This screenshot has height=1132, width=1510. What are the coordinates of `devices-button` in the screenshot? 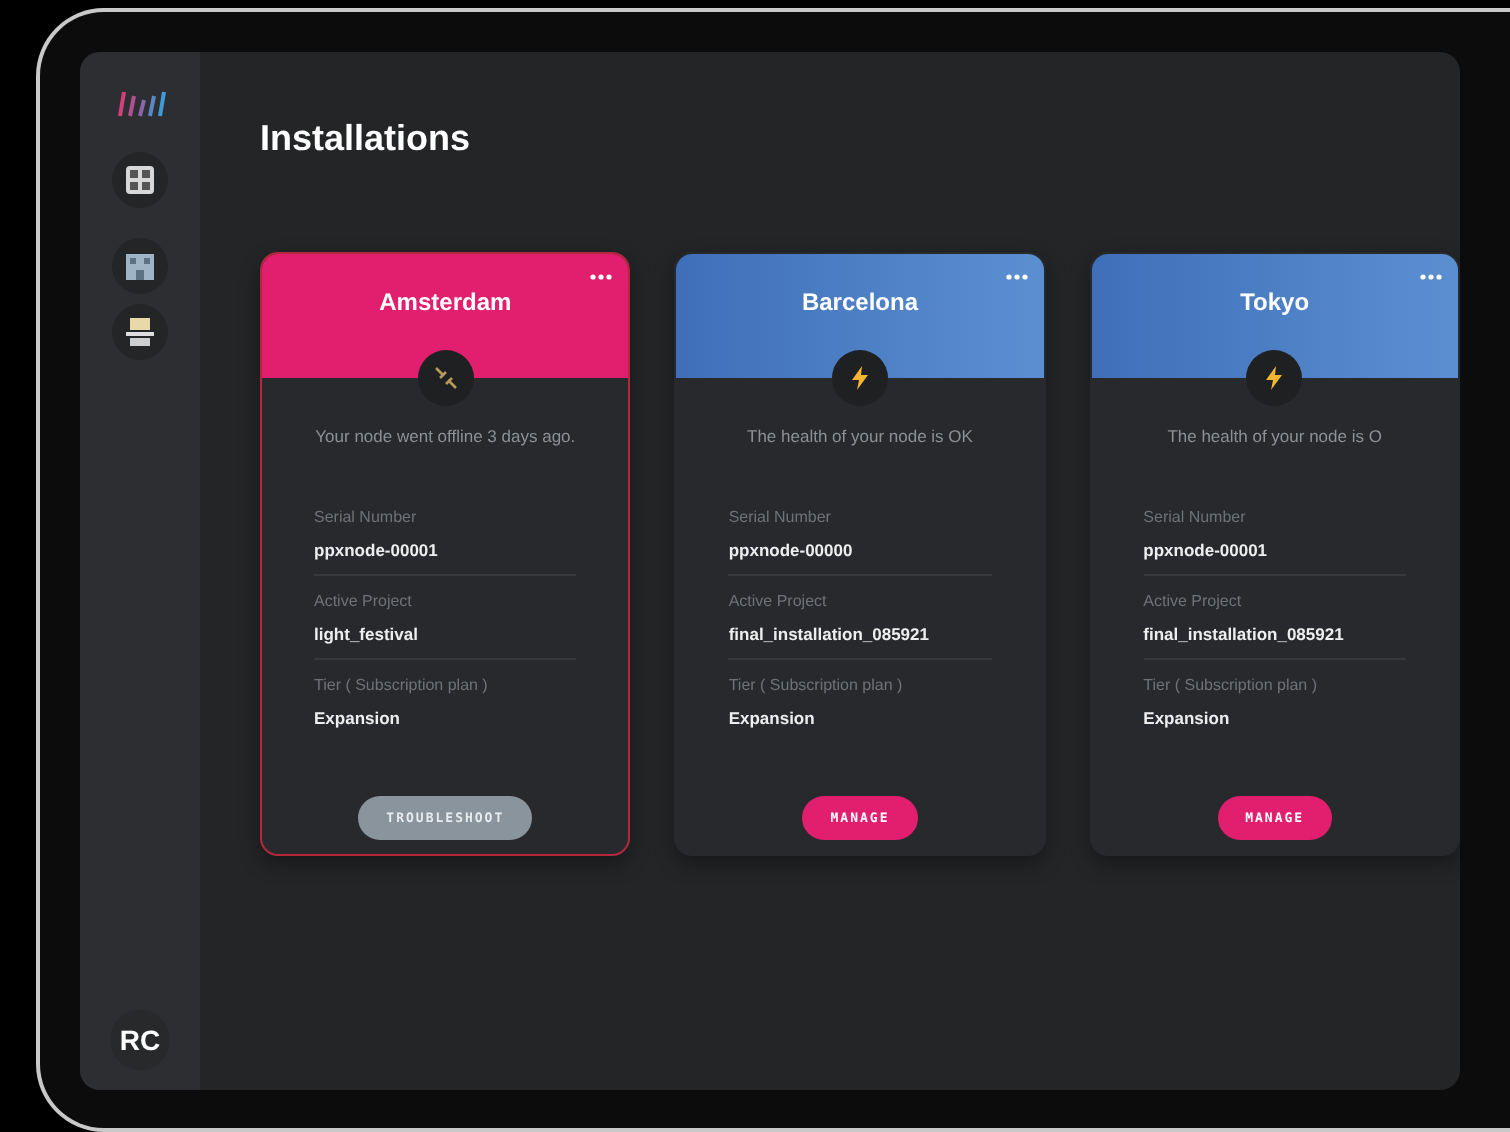 It's located at (140, 332).